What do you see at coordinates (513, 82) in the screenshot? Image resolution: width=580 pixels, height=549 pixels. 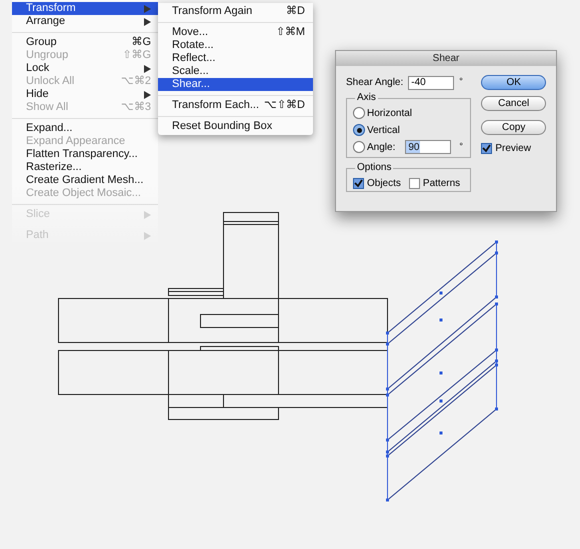 I see `dialog-button: OK` at bounding box center [513, 82].